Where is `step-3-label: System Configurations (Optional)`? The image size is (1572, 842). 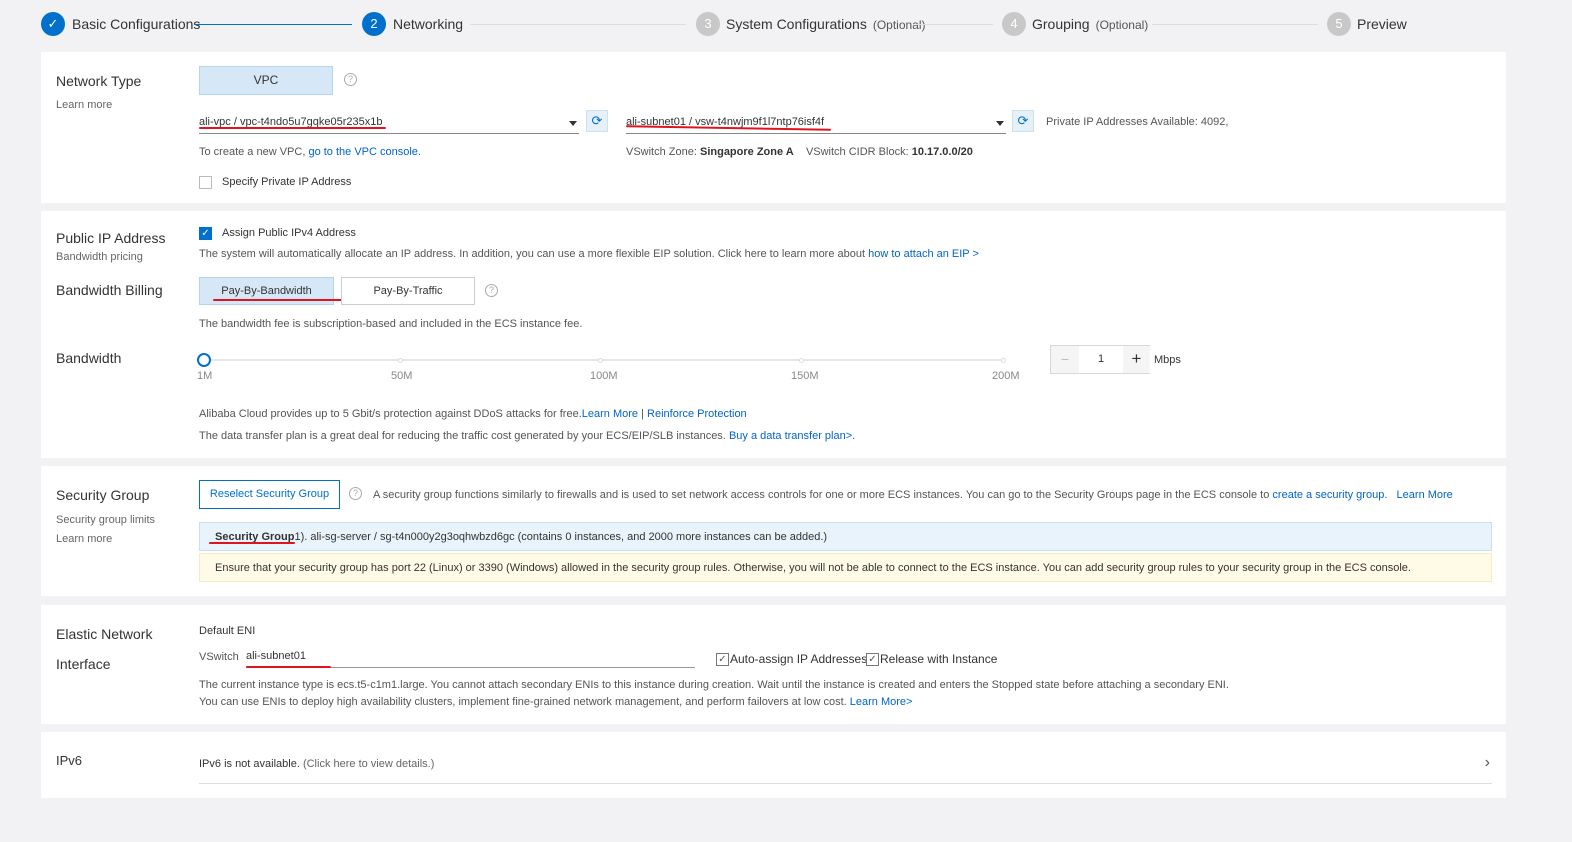
step-3-label: System Configurations (Optional) is located at coordinates (826, 24).